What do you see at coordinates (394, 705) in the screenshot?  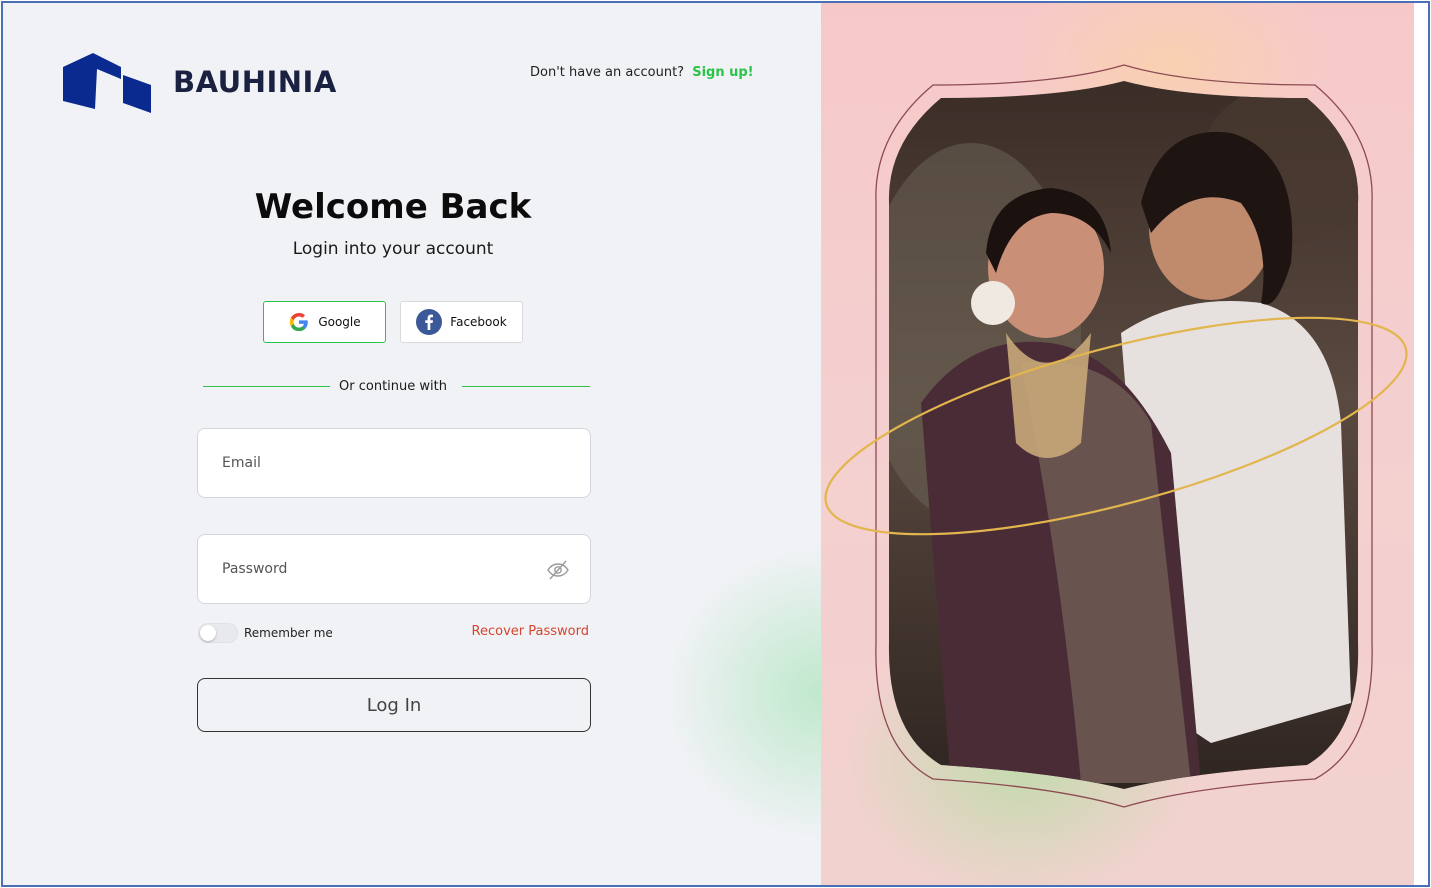 I see `login-button: Log In` at bounding box center [394, 705].